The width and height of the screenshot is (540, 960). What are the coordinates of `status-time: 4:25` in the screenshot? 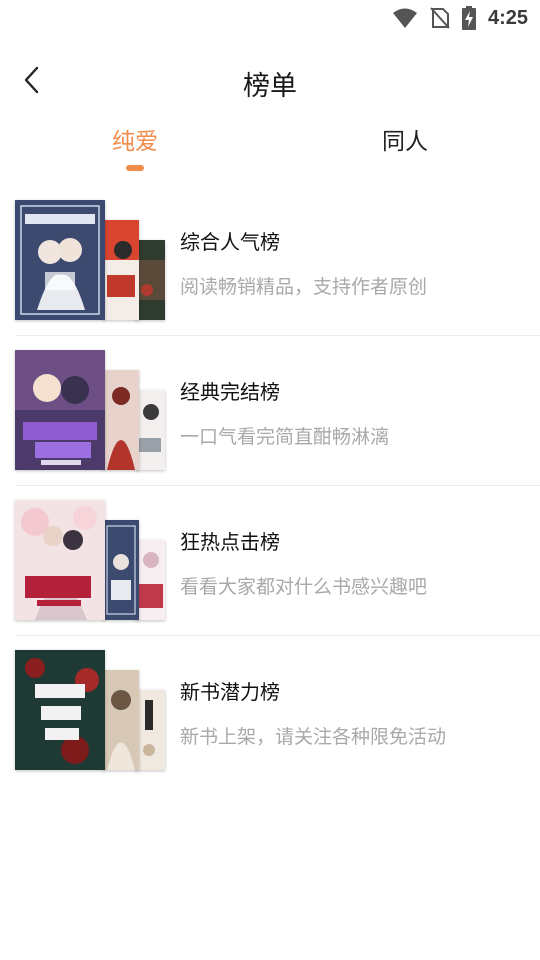 It's located at (507, 17).